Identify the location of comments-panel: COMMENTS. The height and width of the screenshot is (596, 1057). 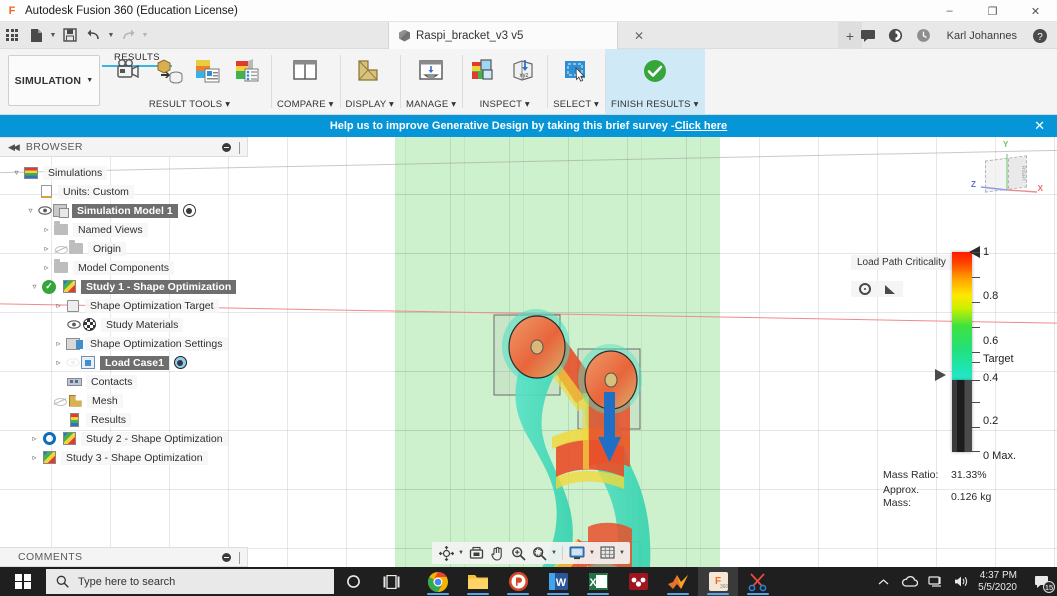
(124, 557).